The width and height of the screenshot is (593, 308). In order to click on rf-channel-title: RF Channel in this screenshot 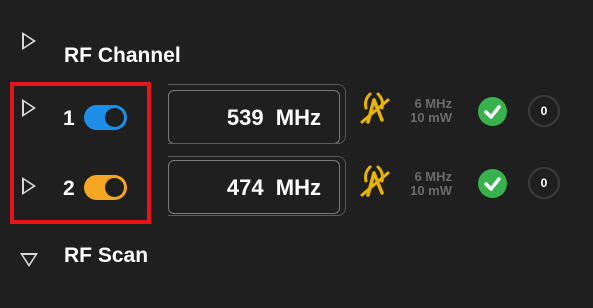, I will do `click(122, 55)`.